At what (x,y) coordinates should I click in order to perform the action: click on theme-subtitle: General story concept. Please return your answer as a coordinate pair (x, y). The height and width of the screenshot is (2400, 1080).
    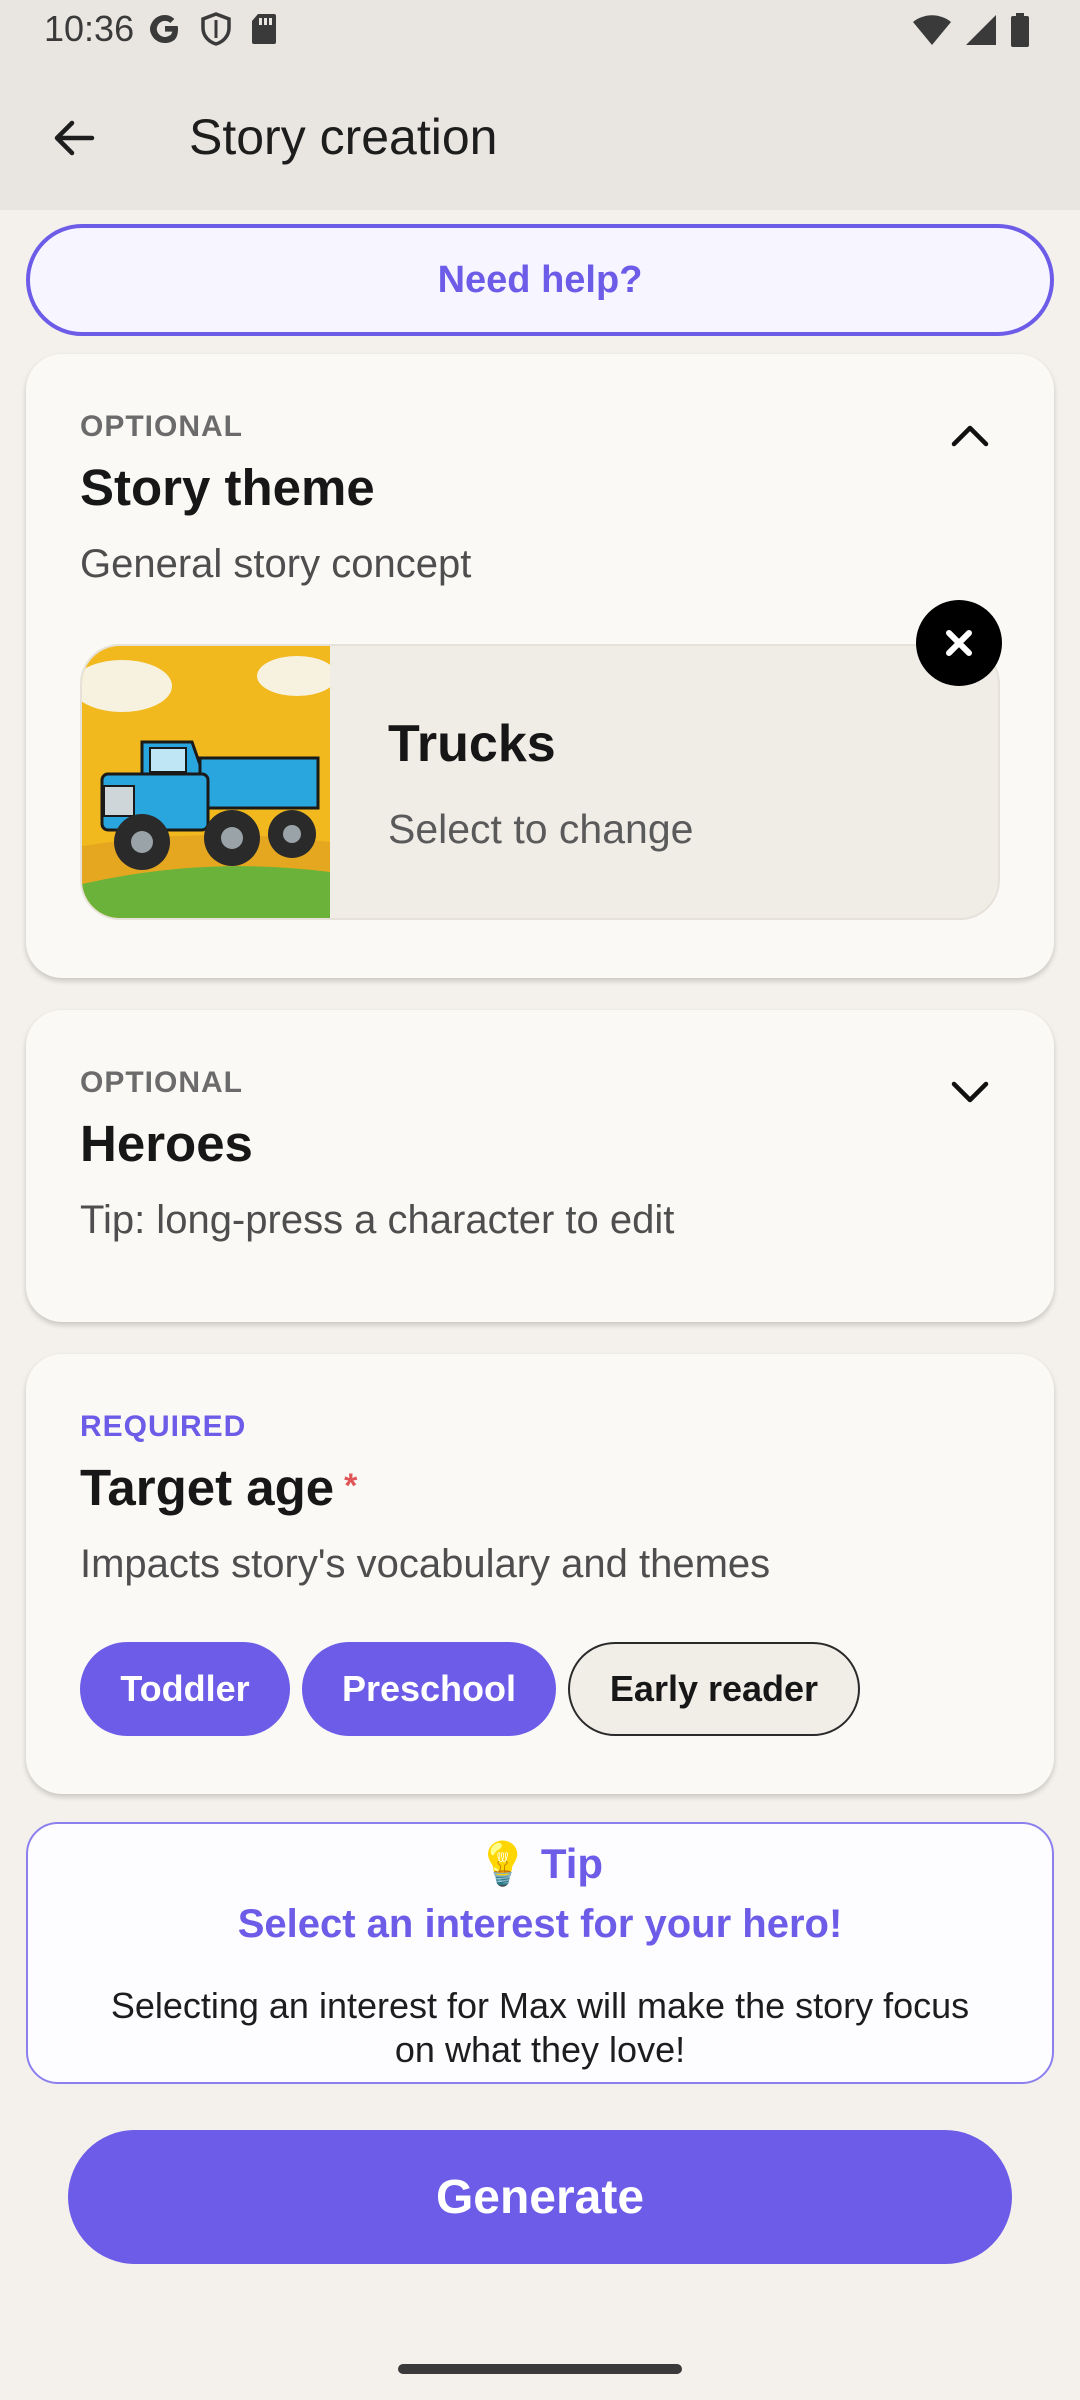
    Looking at the image, I should click on (276, 564).